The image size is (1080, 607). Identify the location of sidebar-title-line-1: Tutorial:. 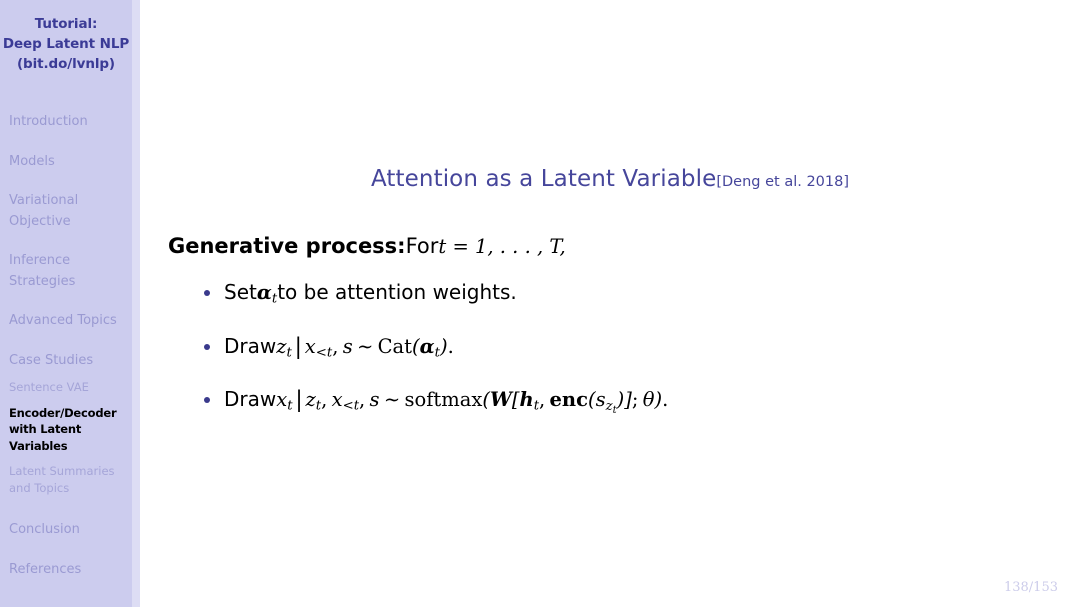
(66, 24).